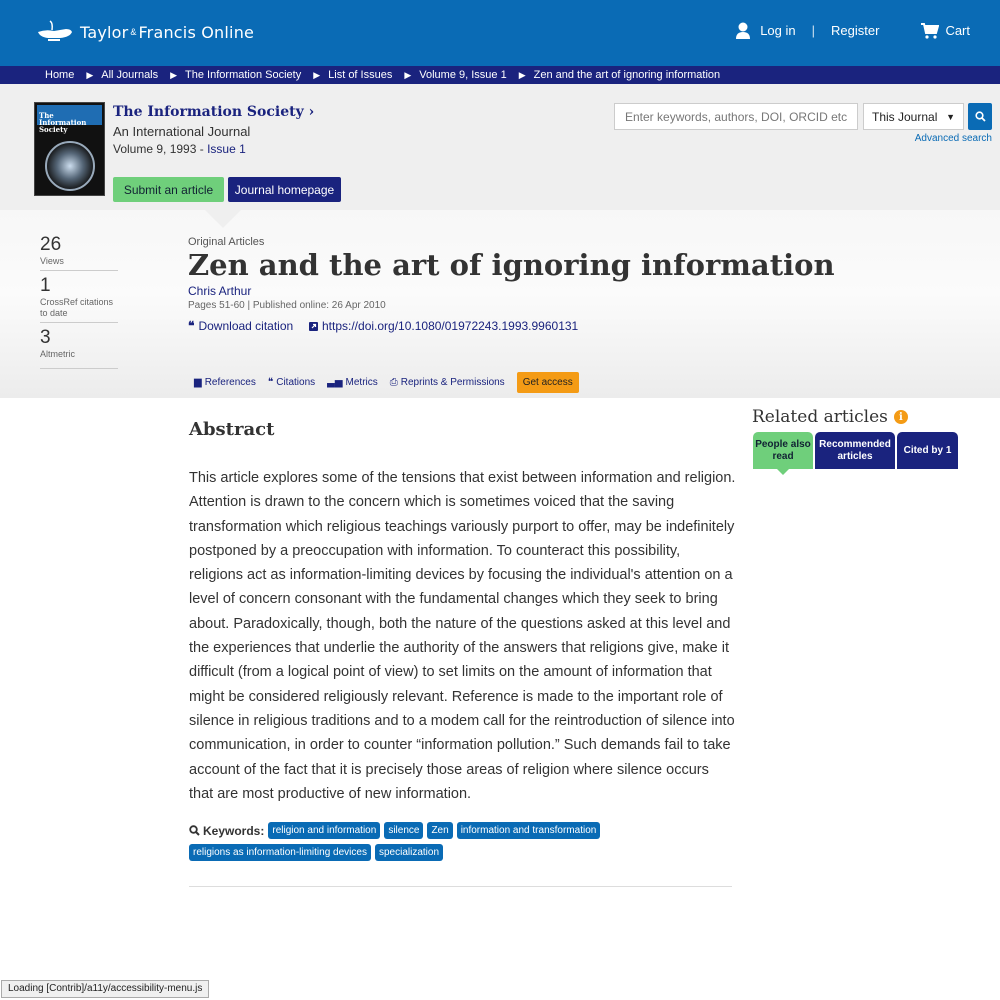 The height and width of the screenshot is (1000, 1000). I want to click on search-button, so click(980, 116).